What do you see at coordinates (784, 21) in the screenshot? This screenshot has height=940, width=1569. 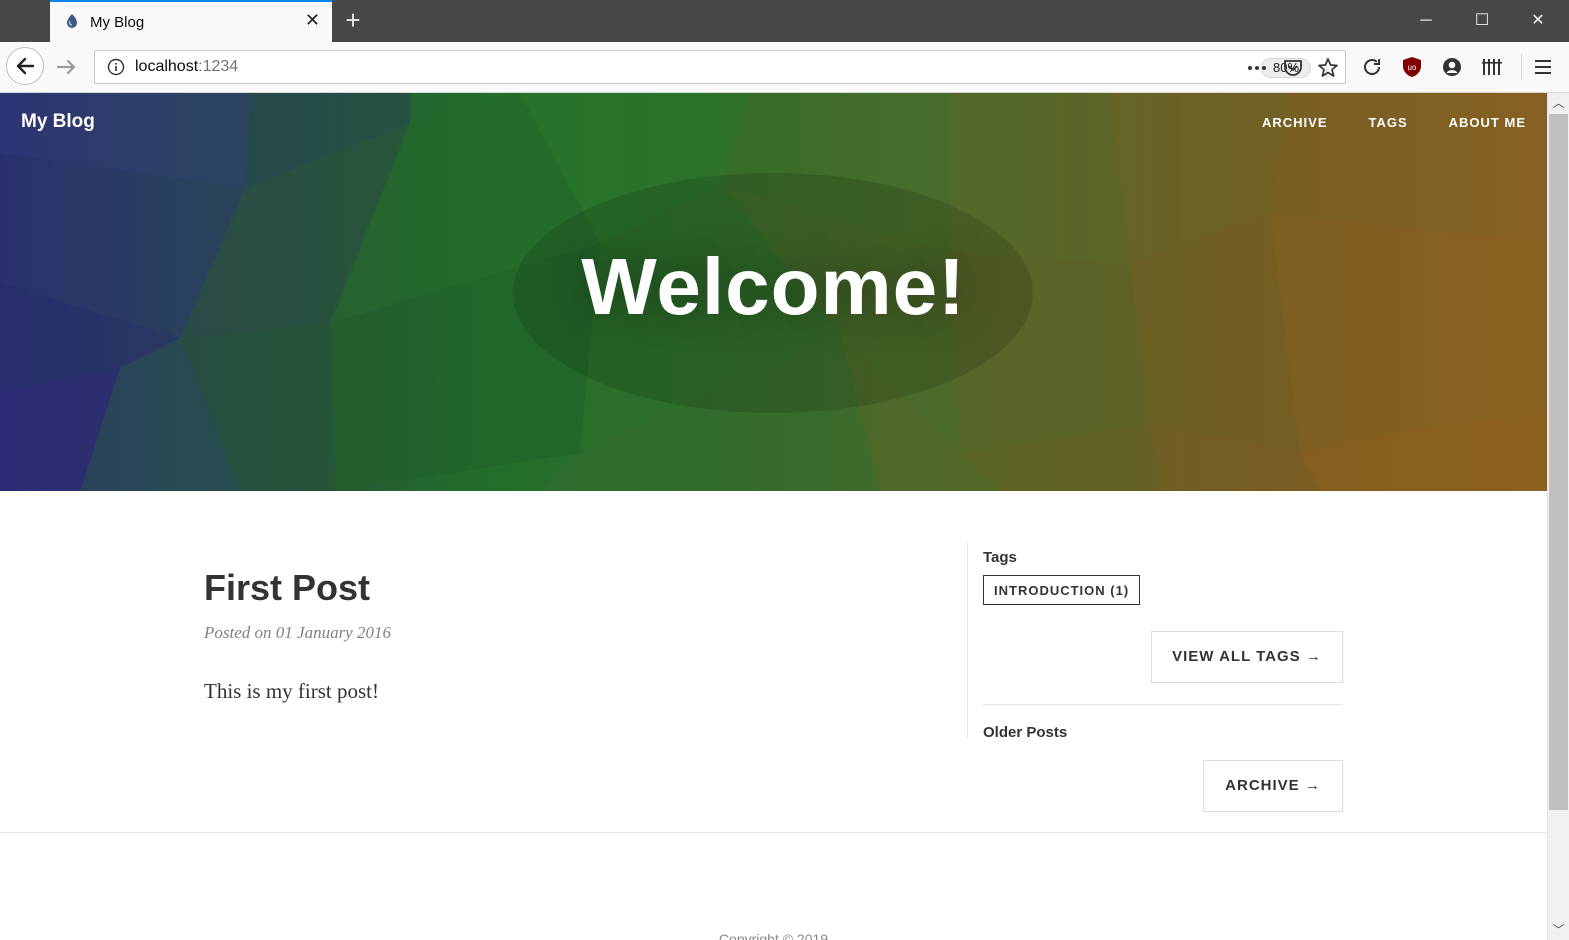 I see `tab-strip: My Blog ✕ + ─ ☐ ✕` at bounding box center [784, 21].